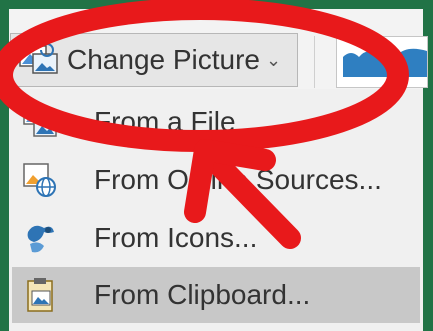  Describe the element at coordinates (38, 60) in the screenshot. I see `change-picture-icon` at that location.